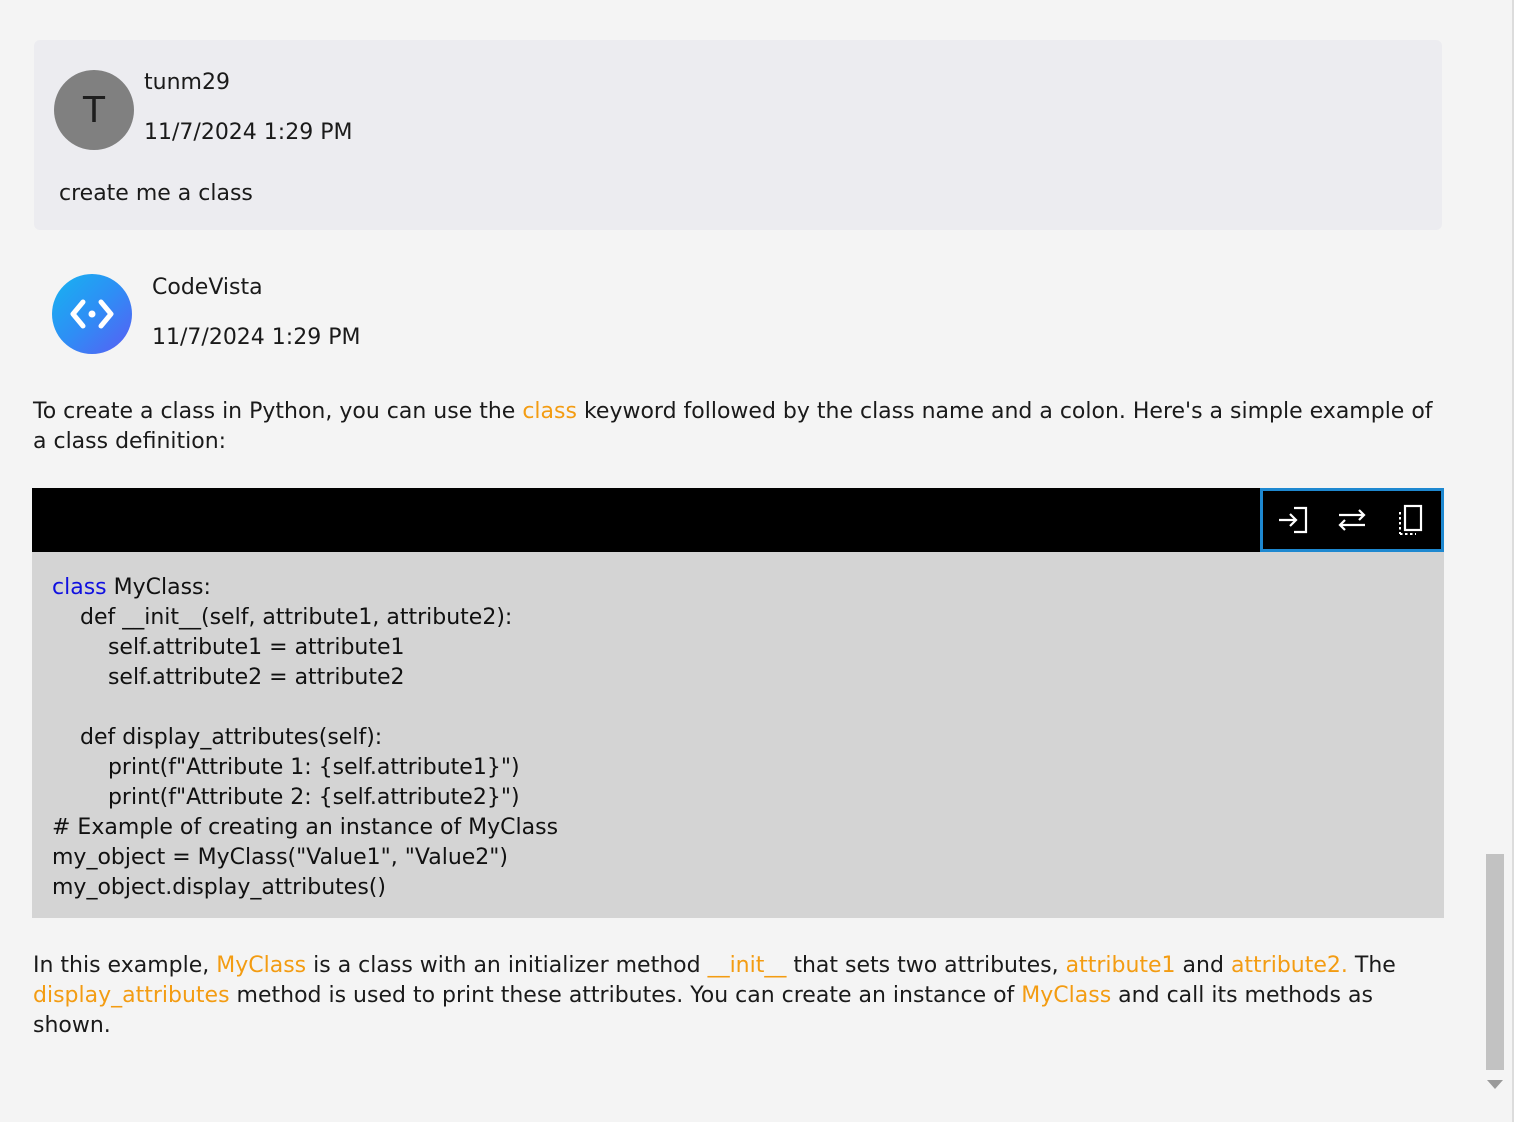 The height and width of the screenshot is (1122, 1514). Describe the element at coordinates (1495, 962) in the screenshot. I see `scrollbar-thumb` at that location.